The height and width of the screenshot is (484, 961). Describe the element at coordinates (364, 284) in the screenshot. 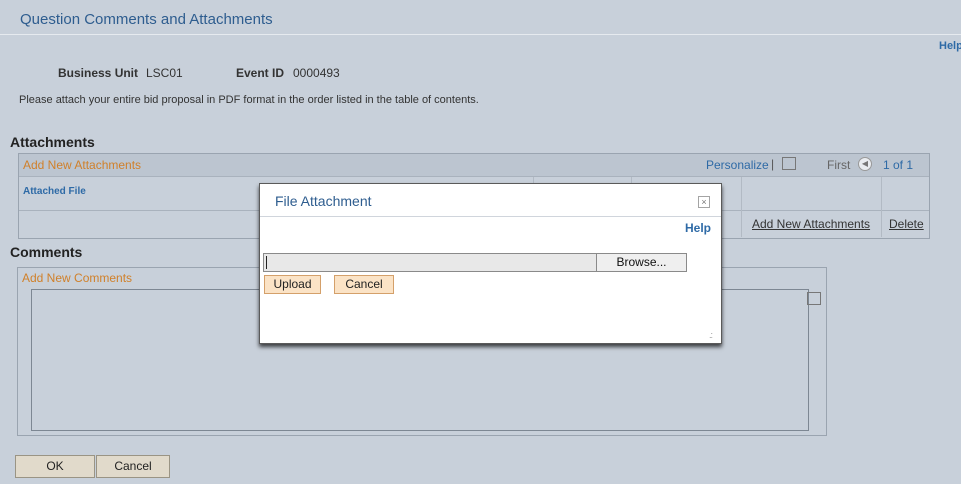

I see `dialog-cancel-button: Cancel` at that location.